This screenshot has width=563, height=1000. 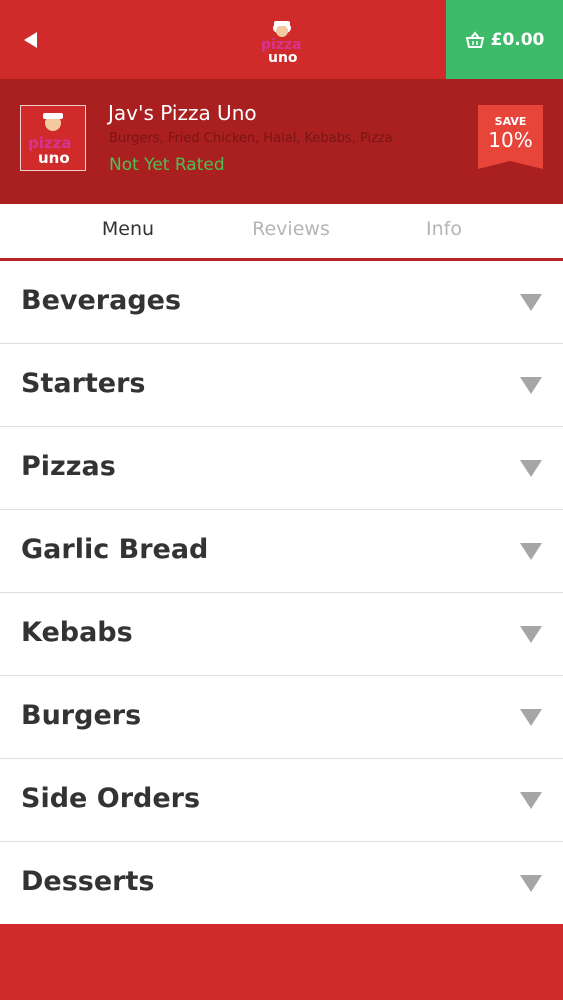 I want to click on menu-category-label: Desserts, so click(x=88, y=881).